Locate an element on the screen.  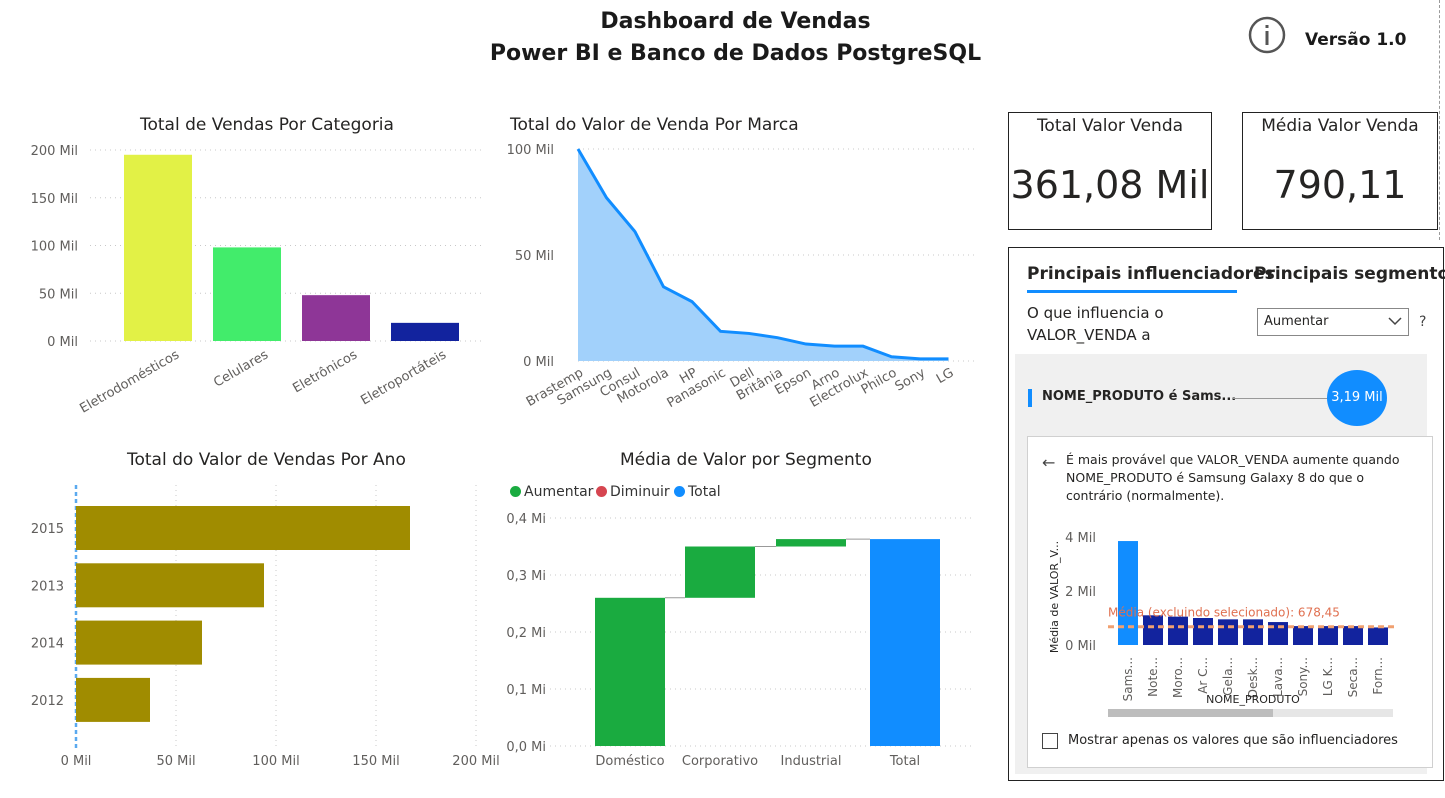
back-arrow-icon: ← is located at coordinates (1048, 462).